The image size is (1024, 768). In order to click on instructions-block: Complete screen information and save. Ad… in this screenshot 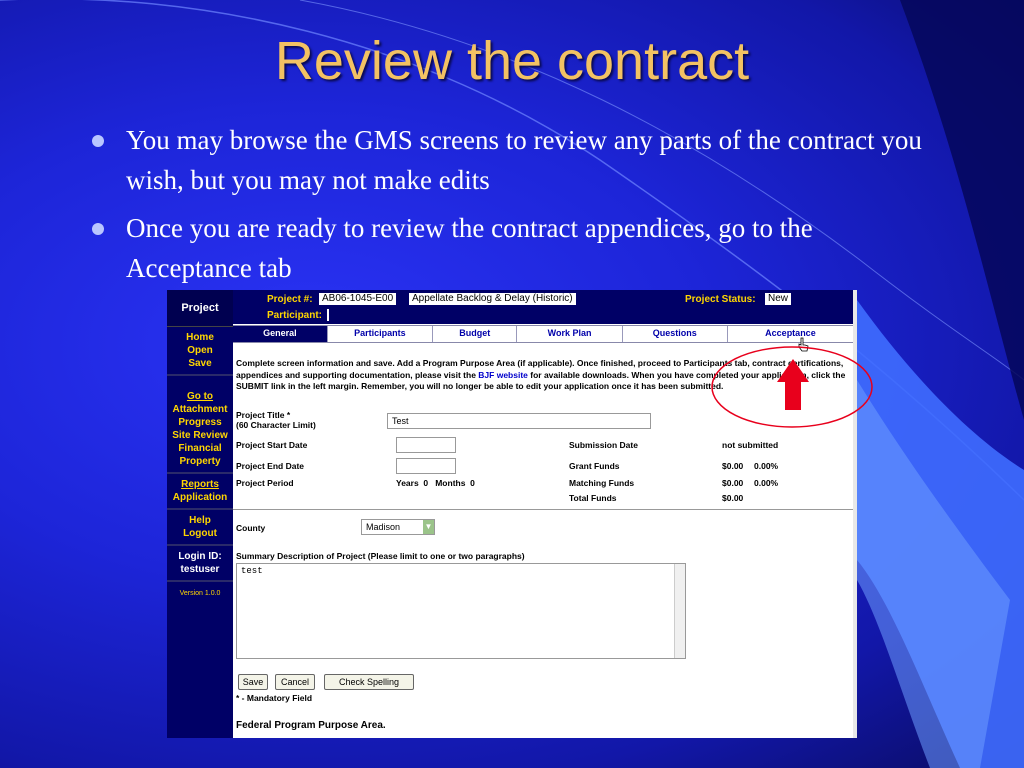, I will do `click(542, 375)`.